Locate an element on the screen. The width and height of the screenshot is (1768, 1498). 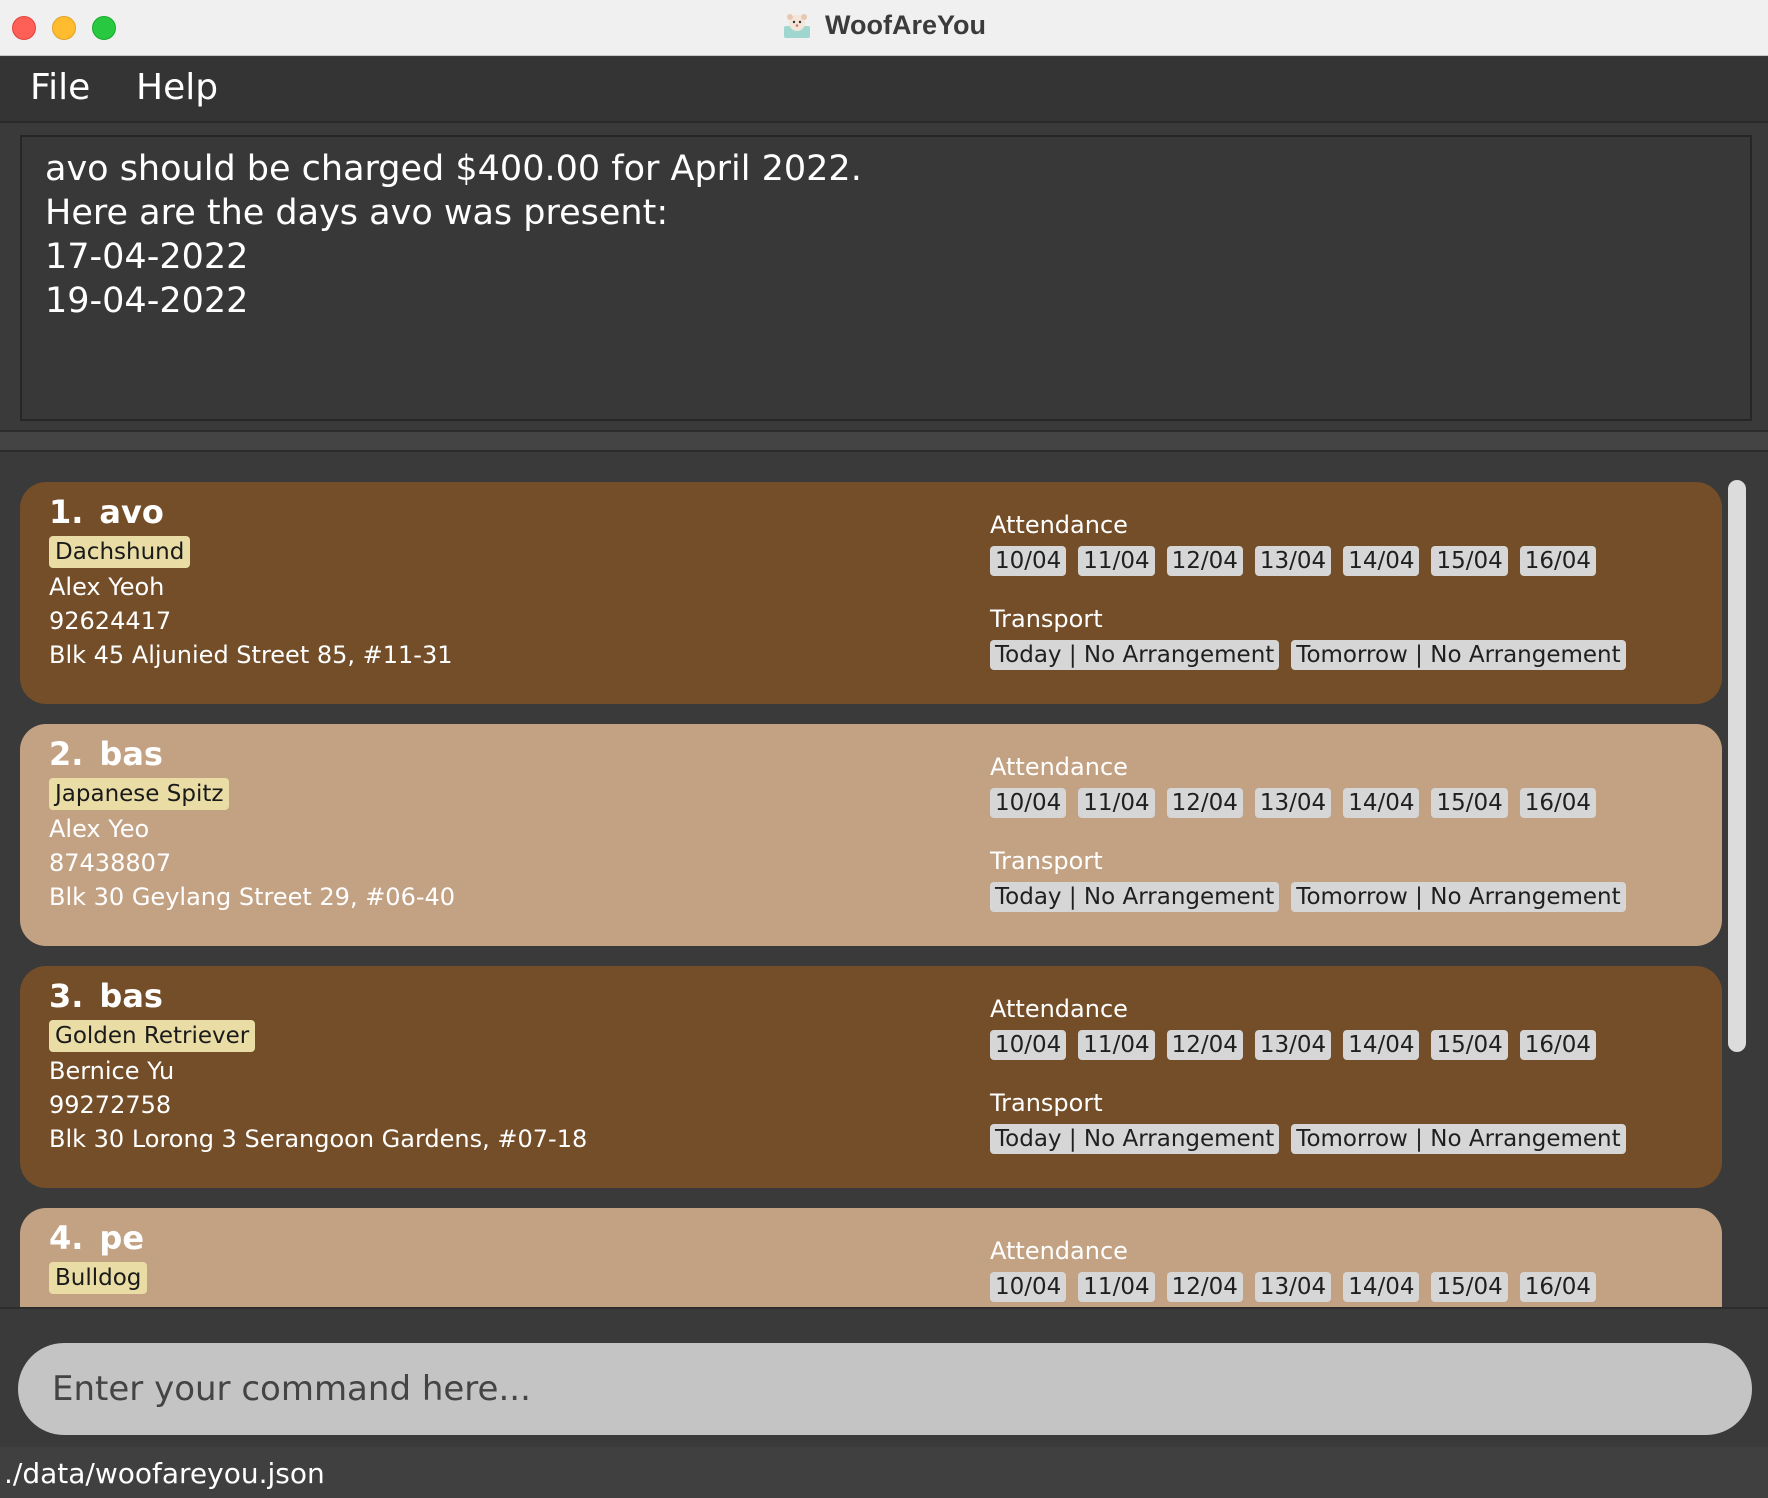
menu-help: Help is located at coordinates (177, 87).